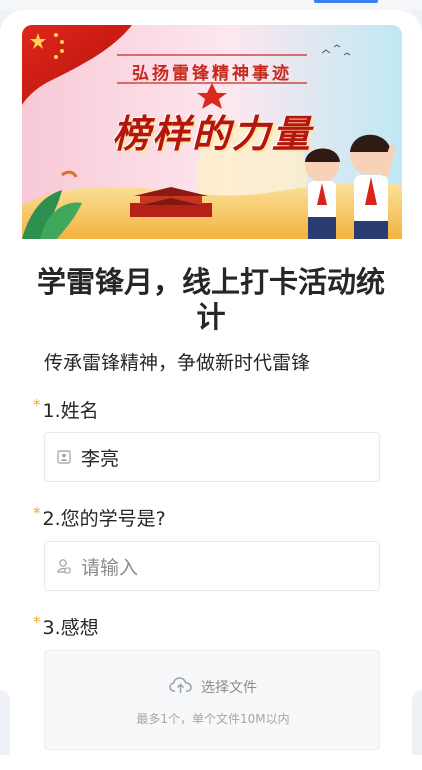 This screenshot has width=422, height=770. I want to click on question-label-text: 3.感想, so click(70, 628).